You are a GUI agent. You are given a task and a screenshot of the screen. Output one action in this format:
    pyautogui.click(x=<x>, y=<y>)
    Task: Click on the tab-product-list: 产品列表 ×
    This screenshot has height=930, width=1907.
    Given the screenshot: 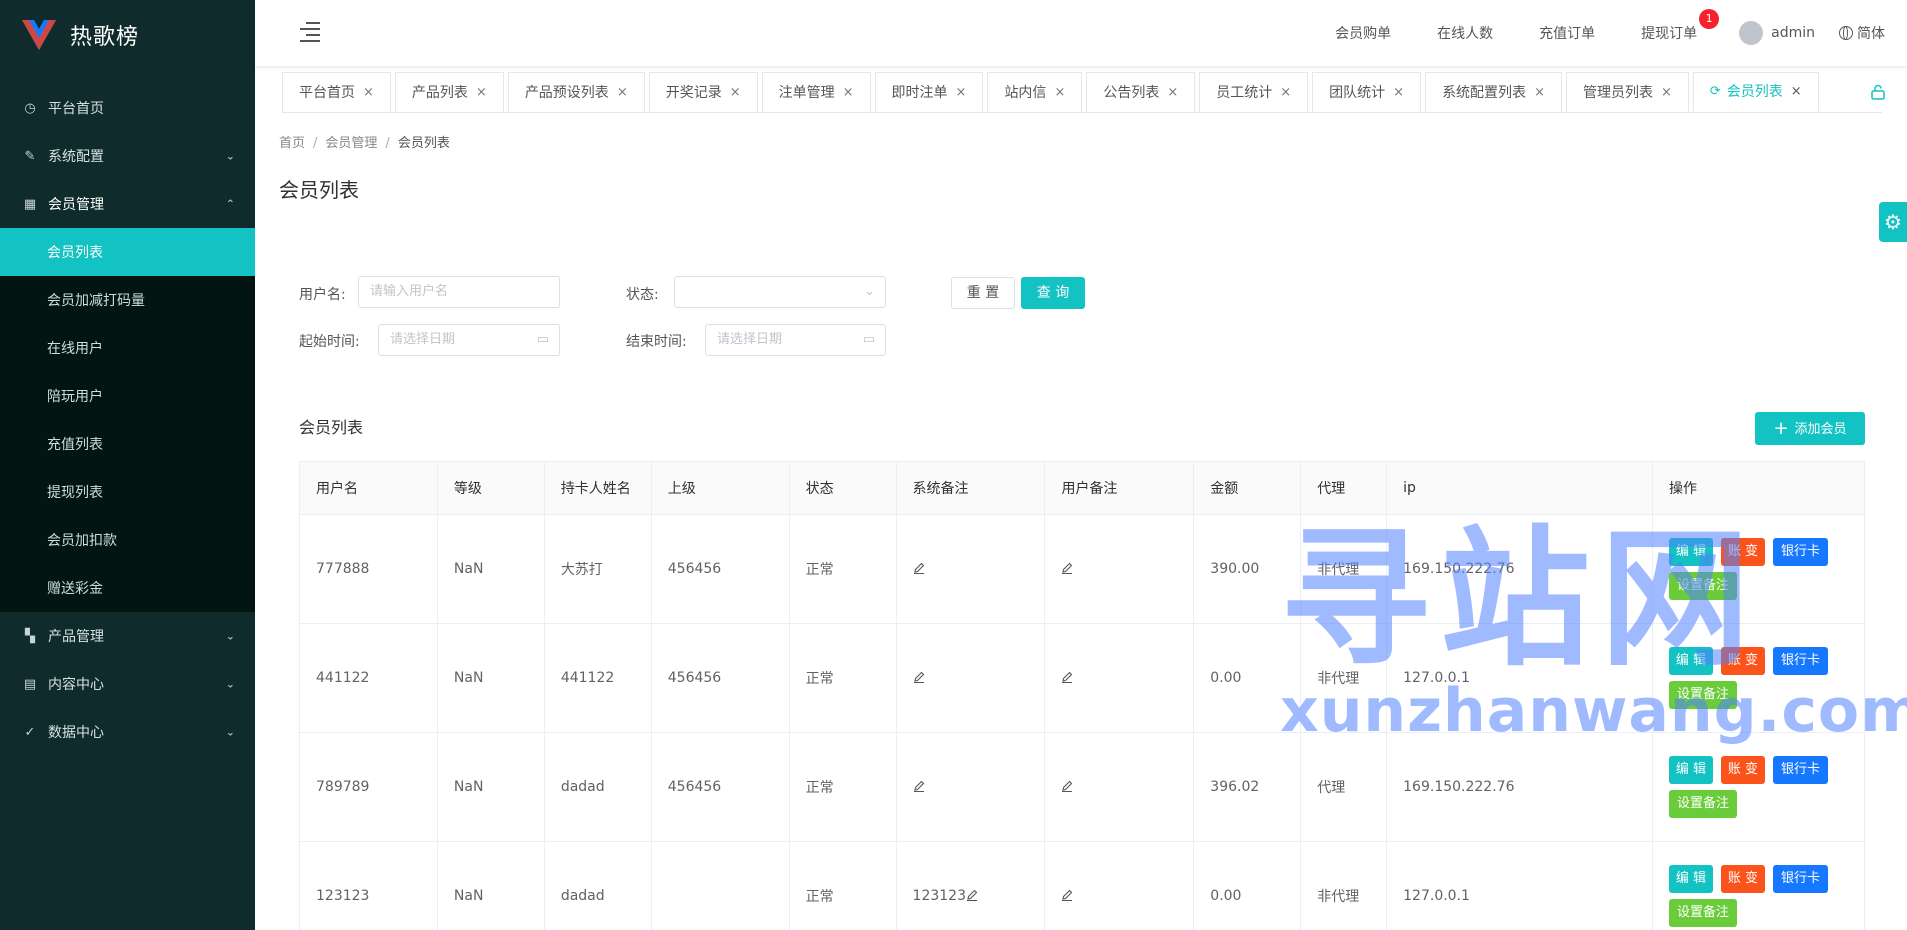 What is the action you would take?
    pyautogui.click(x=449, y=92)
    